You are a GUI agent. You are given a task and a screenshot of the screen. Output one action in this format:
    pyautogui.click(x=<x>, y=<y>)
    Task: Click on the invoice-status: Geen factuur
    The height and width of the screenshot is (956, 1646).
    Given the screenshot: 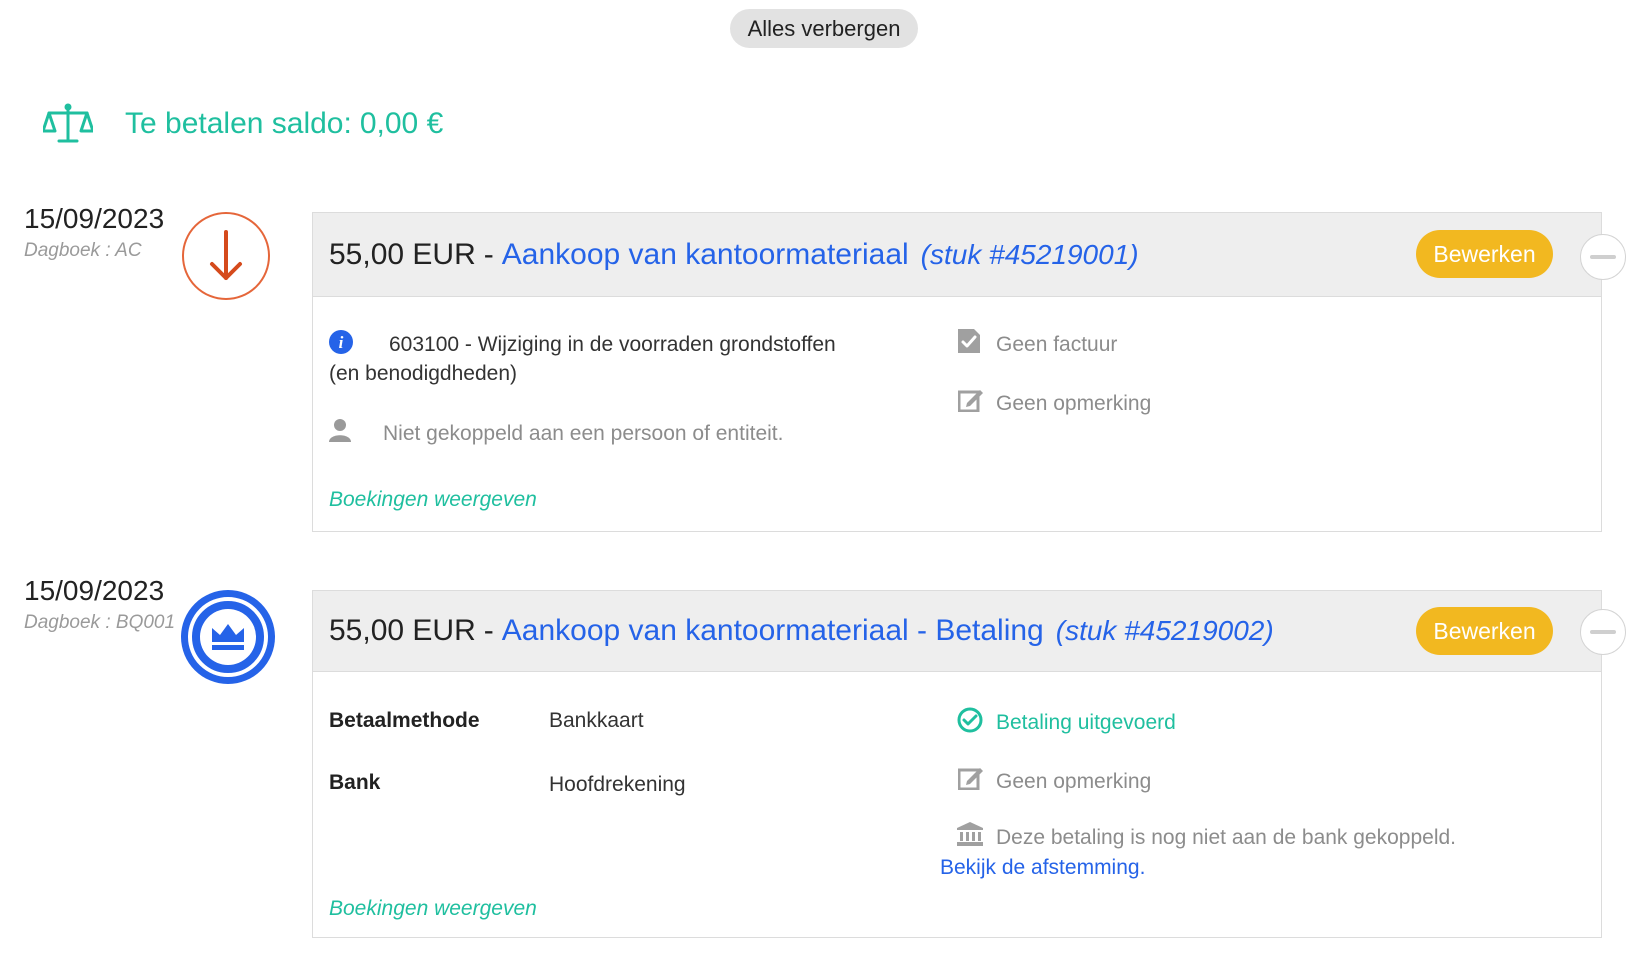 What is the action you would take?
    pyautogui.click(x=1057, y=344)
    